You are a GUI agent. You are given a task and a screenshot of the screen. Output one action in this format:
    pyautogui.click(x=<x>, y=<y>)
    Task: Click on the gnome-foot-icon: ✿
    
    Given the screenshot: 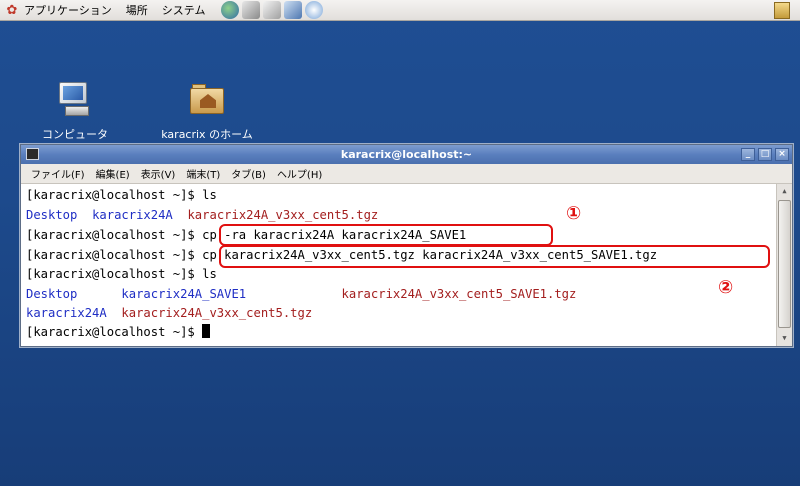 What is the action you would take?
    pyautogui.click(x=12, y=10)
    